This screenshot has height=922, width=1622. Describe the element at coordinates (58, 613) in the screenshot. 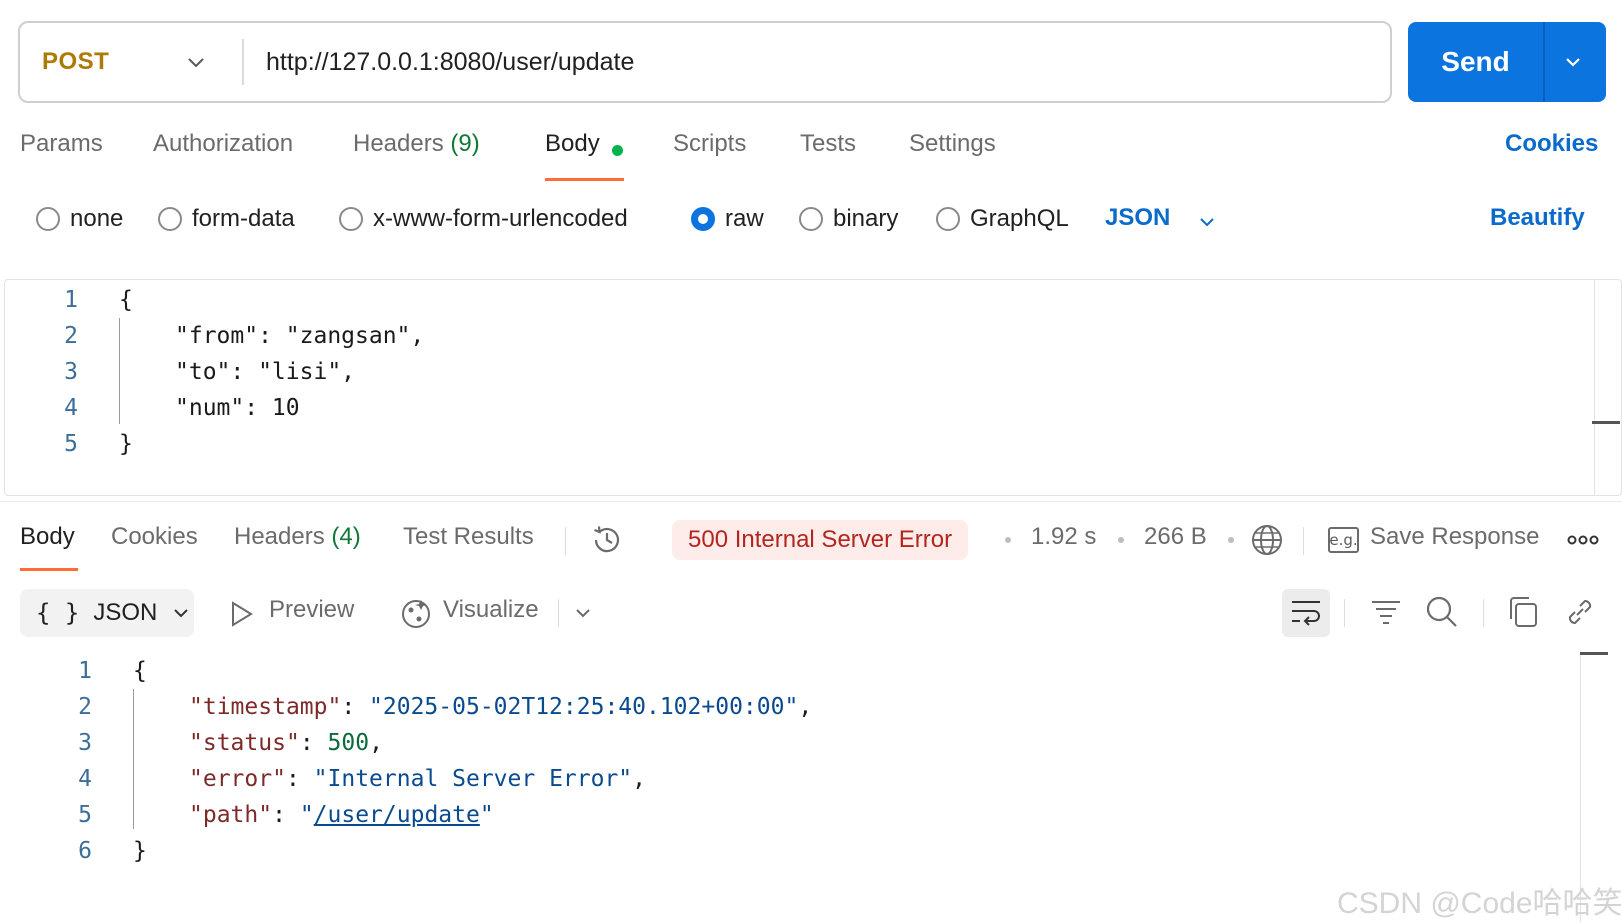

I see `braces-icon: { }` at that location.